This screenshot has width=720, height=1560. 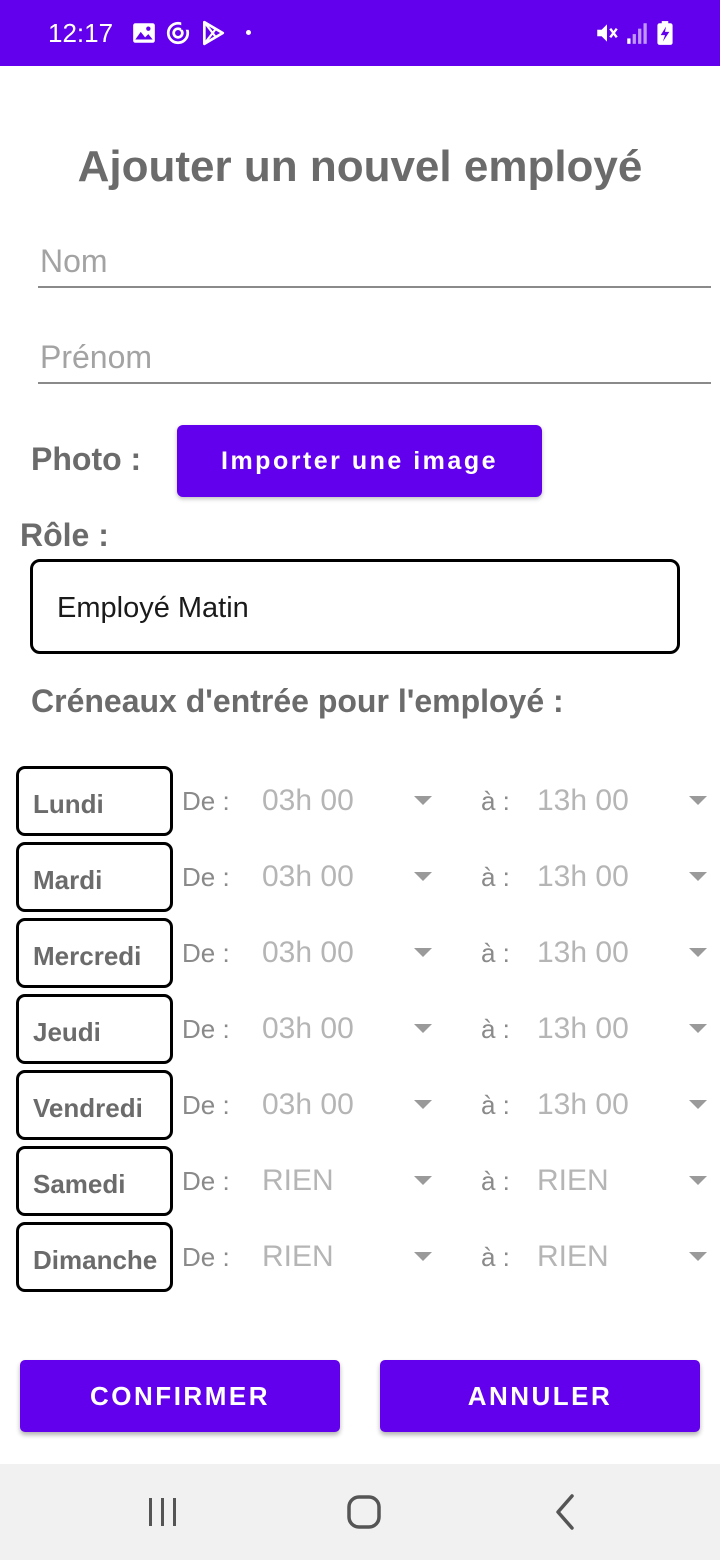 What do you see at coordinates (180, 1396) in the screenshot?
I see `confirm-button: CONFIRMER` at bounding box center [180, 1396].